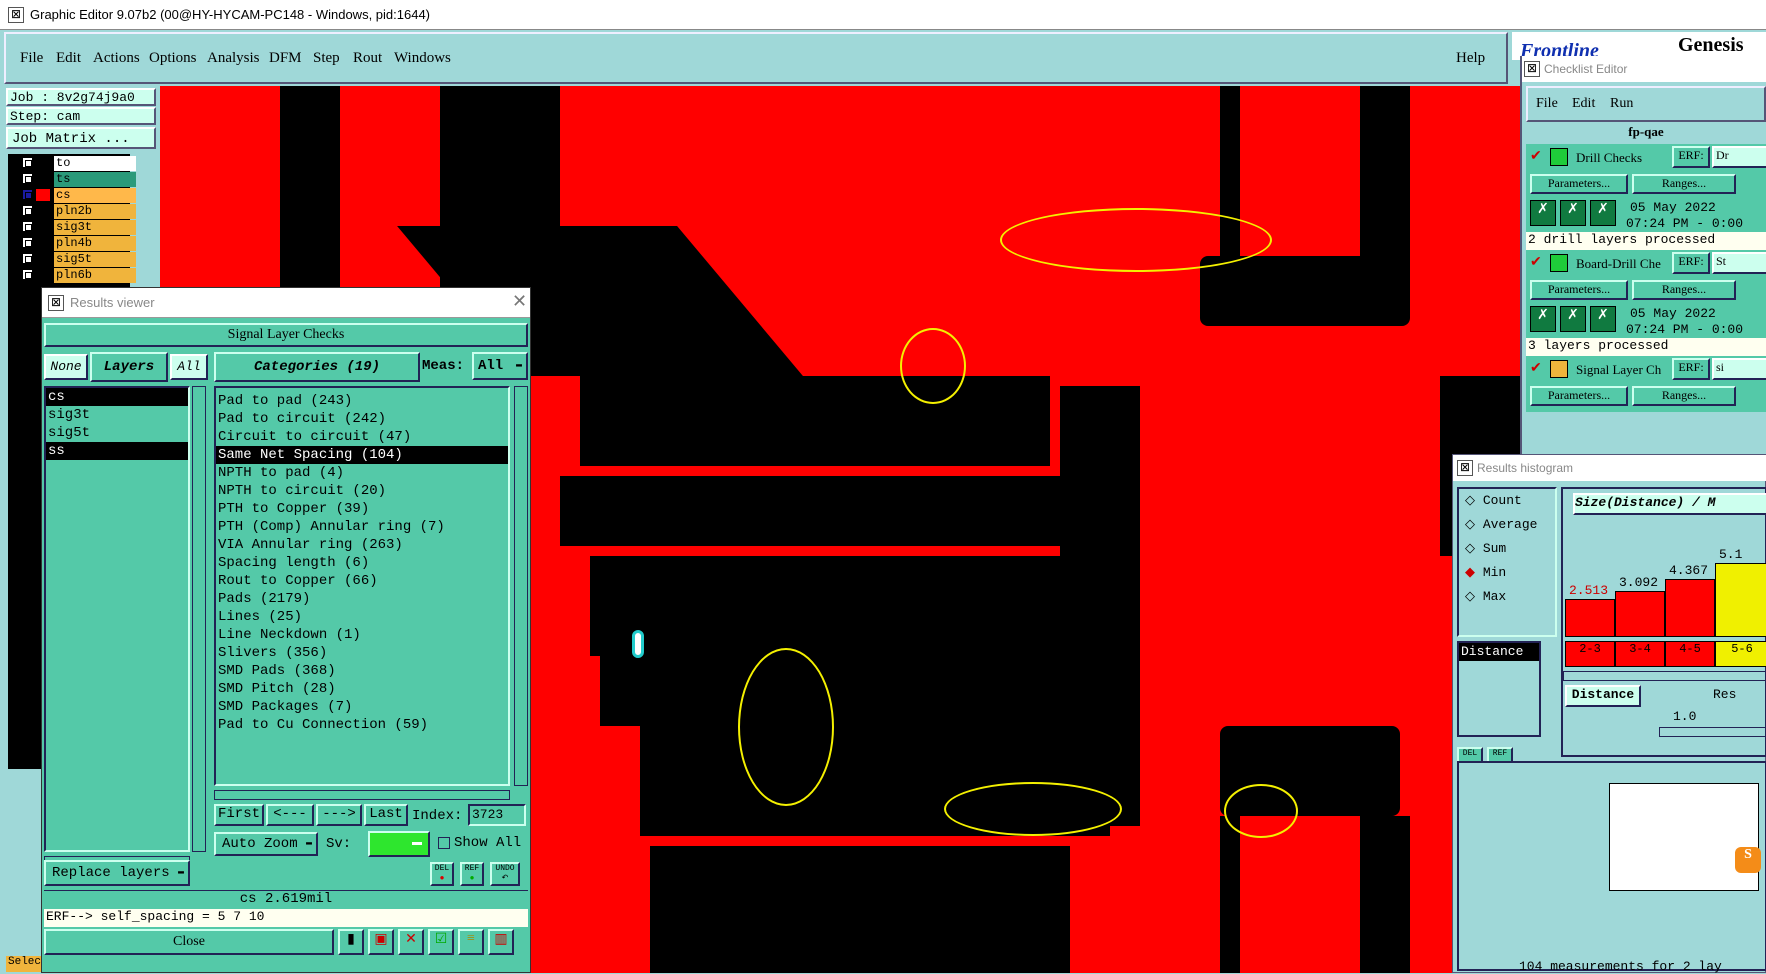 The height and width of the screenshot is (974, 1766). What do you see at coordinates (117, 415) in the screenshot?
I see `list-item: sig3t` at bounding box center [117, 415].